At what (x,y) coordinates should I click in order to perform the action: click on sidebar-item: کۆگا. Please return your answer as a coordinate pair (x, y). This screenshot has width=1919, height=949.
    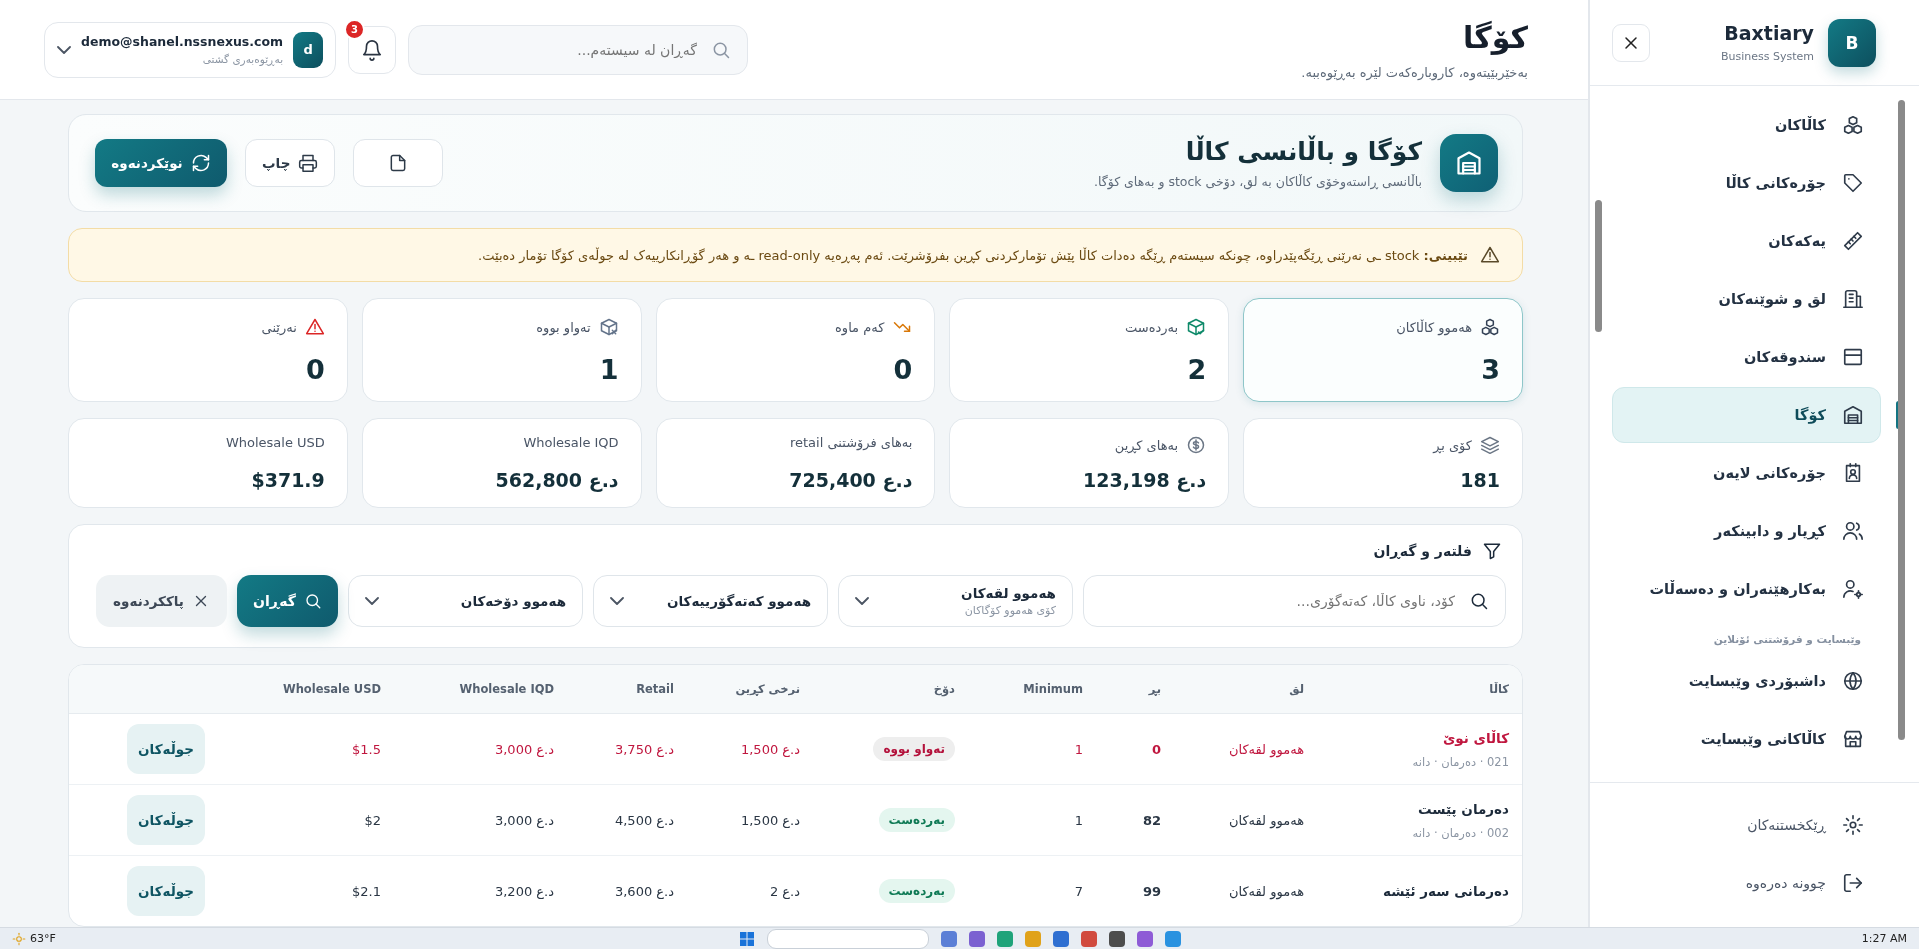
    Looking at the image, I should click on (1746, 415).